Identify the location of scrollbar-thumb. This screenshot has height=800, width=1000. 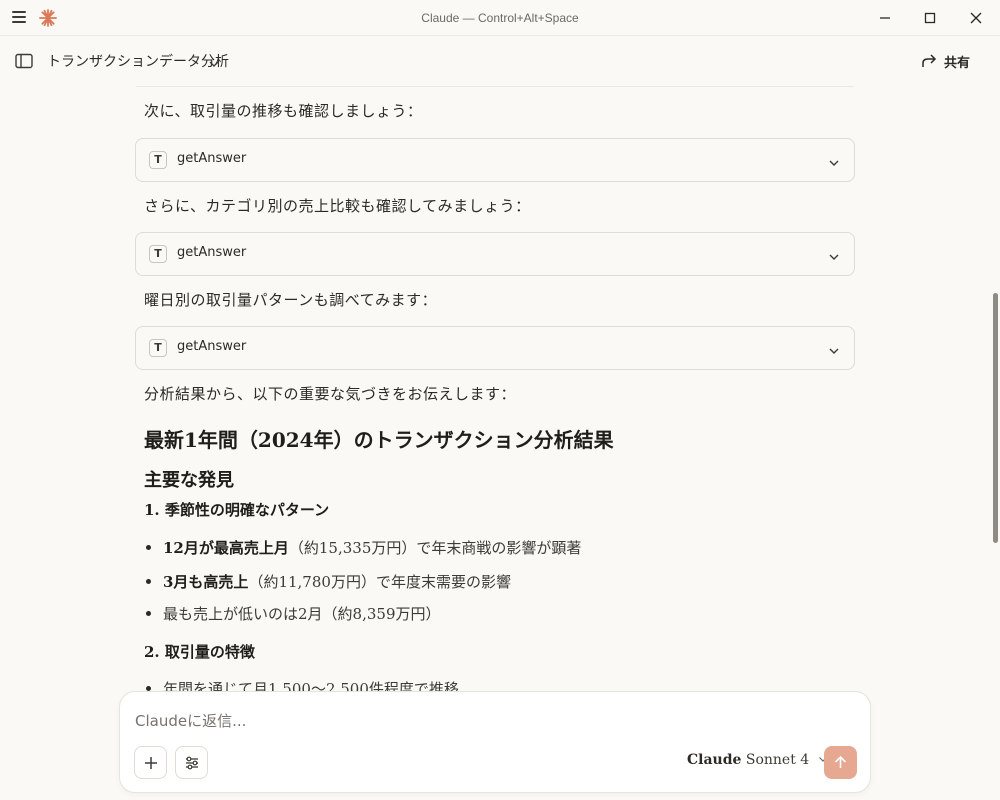
(995, 418).